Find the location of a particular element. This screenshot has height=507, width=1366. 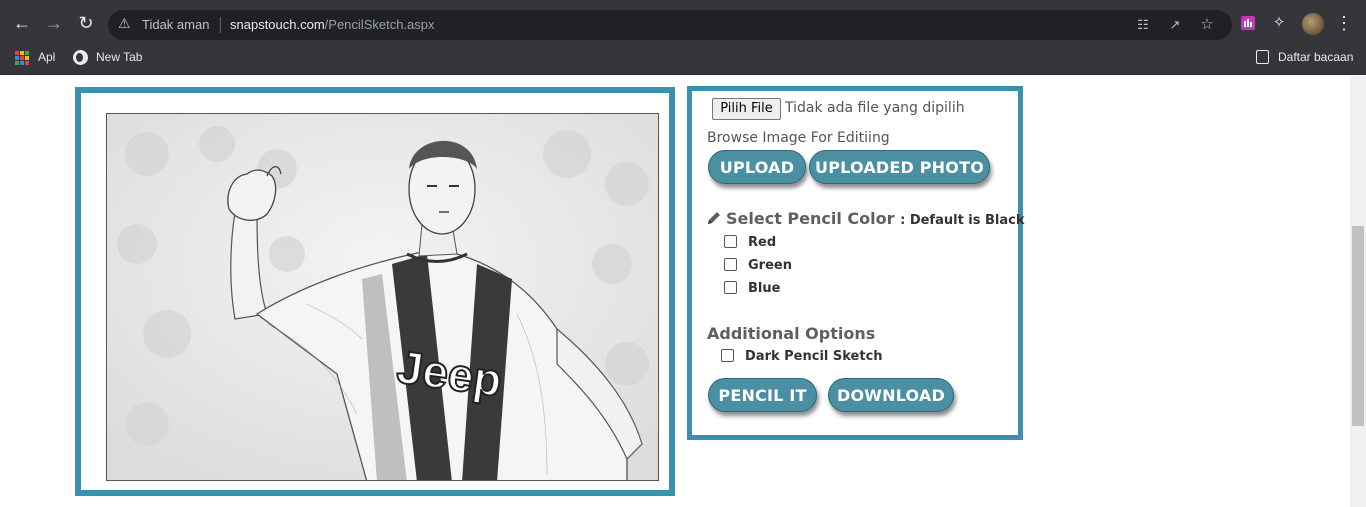

green-label: Green is located at coordinates (770, 265).